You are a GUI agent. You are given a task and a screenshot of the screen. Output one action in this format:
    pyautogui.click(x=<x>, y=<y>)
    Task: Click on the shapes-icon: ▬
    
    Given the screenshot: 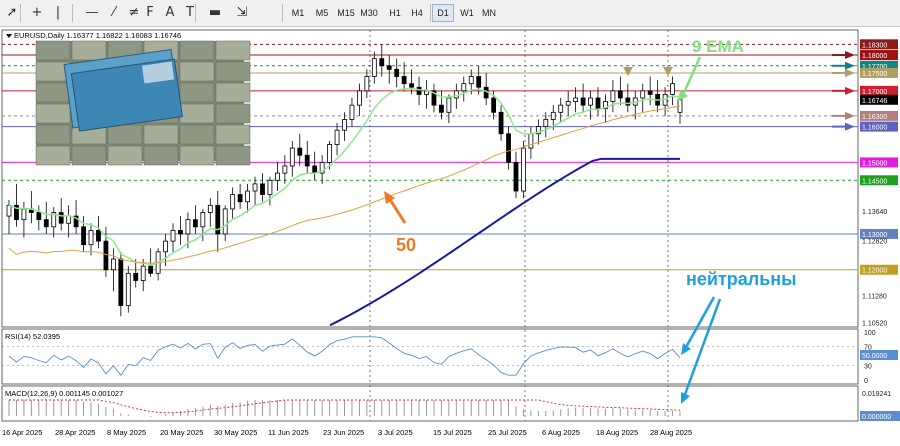 What is the action you would take?
    pyautogui.click(x=215, y=13)
    